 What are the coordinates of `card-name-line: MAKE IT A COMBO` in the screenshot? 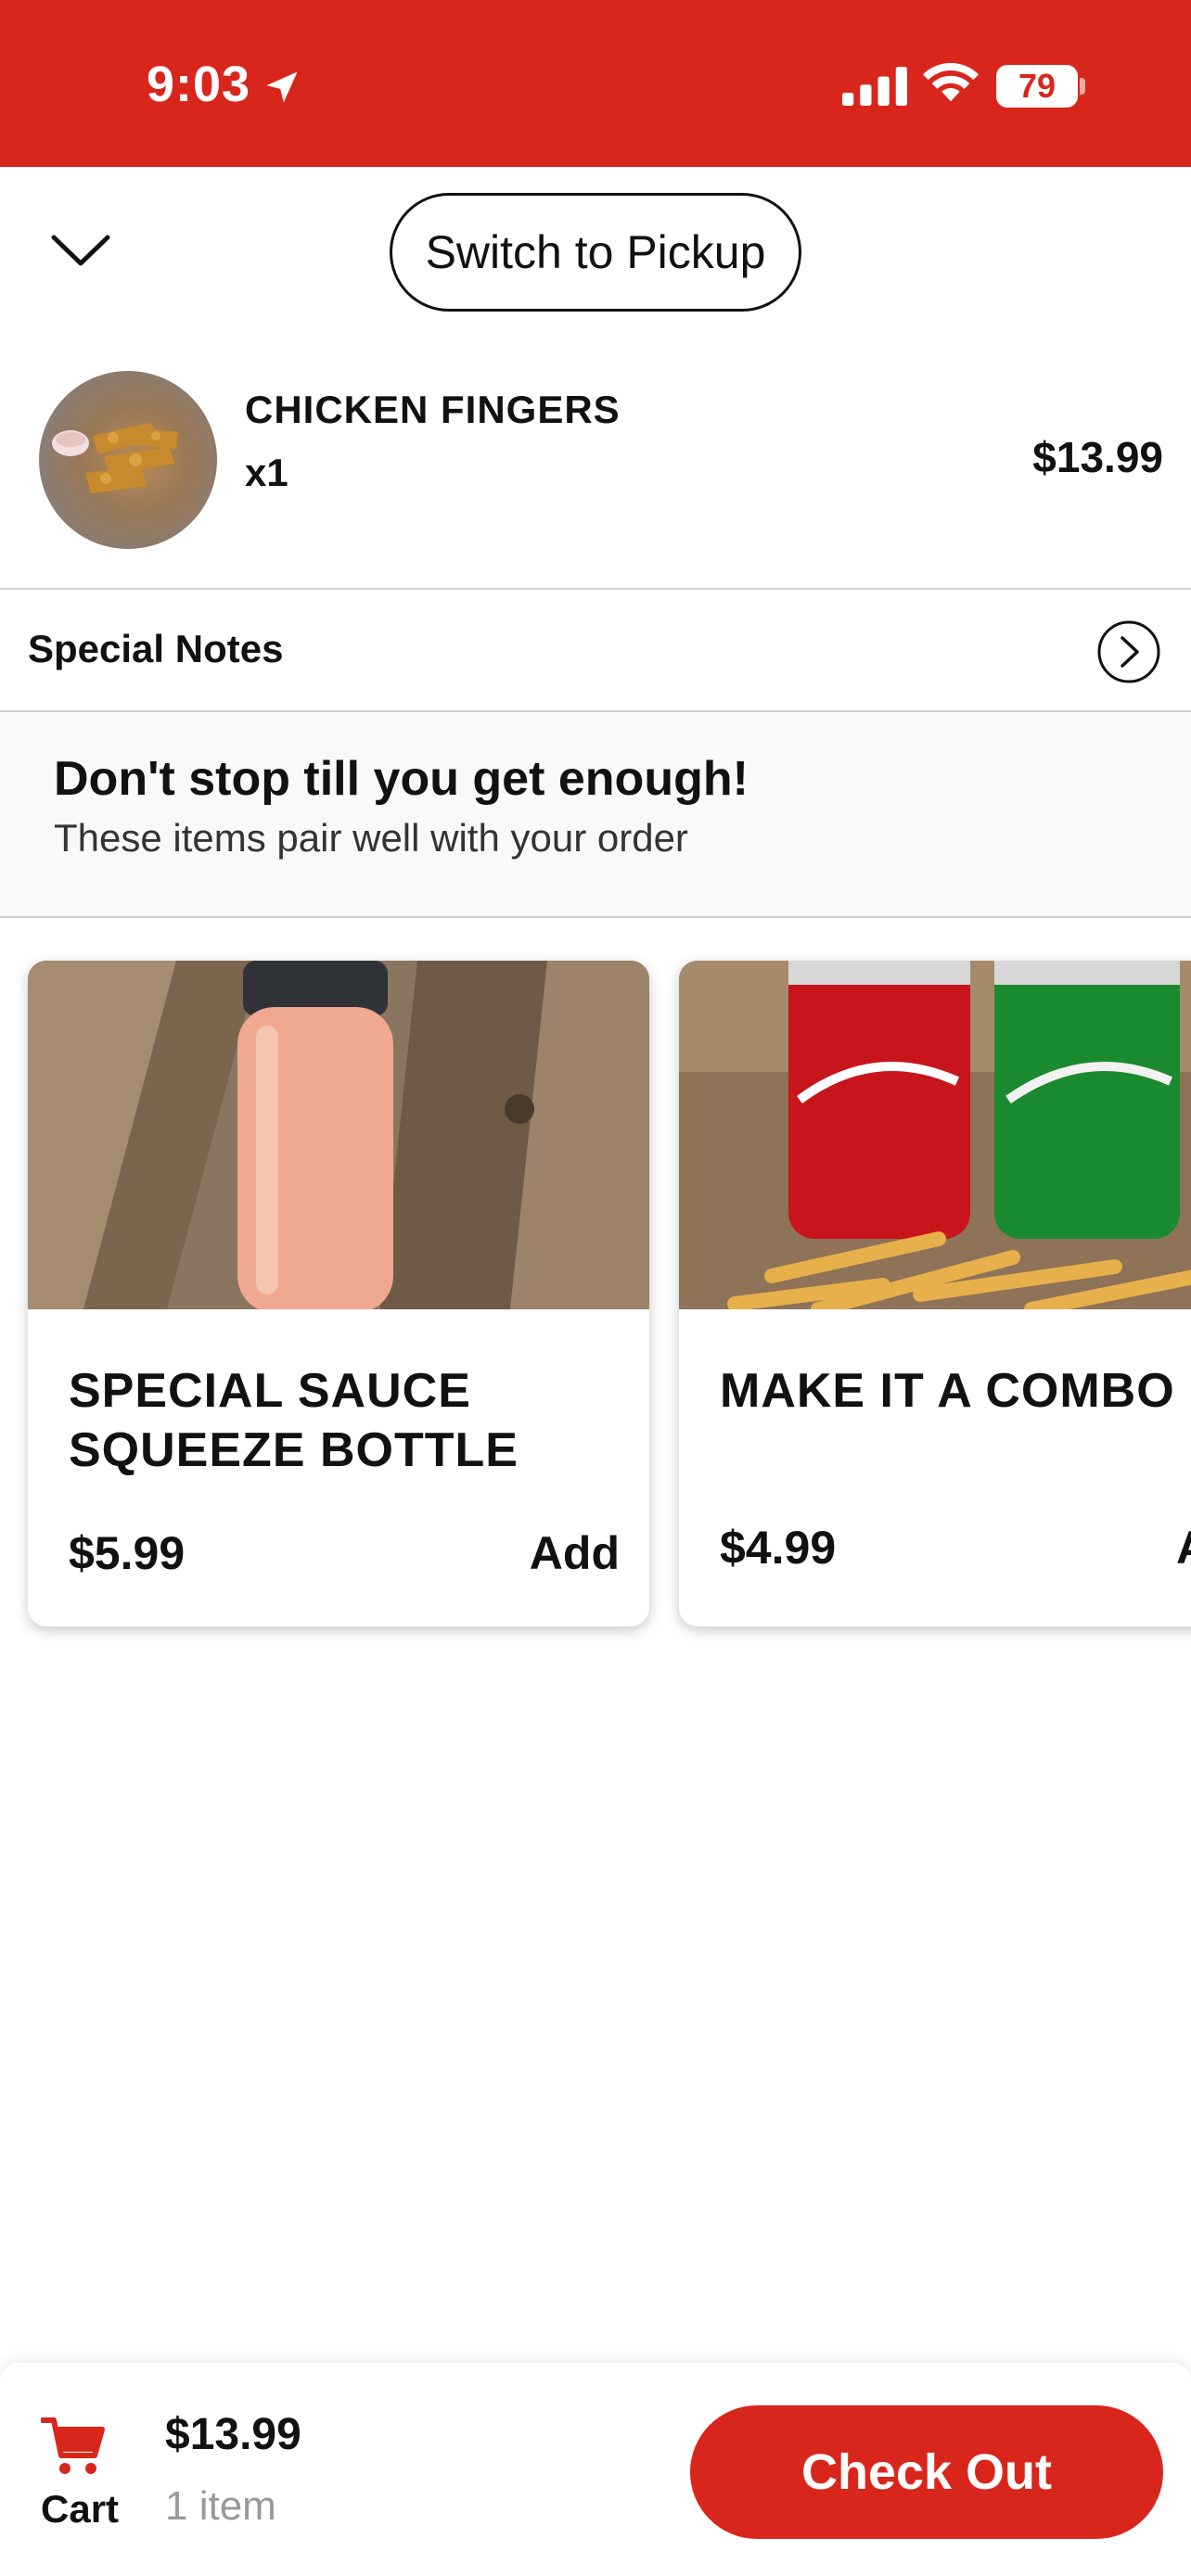 It's located at (947, 1391).